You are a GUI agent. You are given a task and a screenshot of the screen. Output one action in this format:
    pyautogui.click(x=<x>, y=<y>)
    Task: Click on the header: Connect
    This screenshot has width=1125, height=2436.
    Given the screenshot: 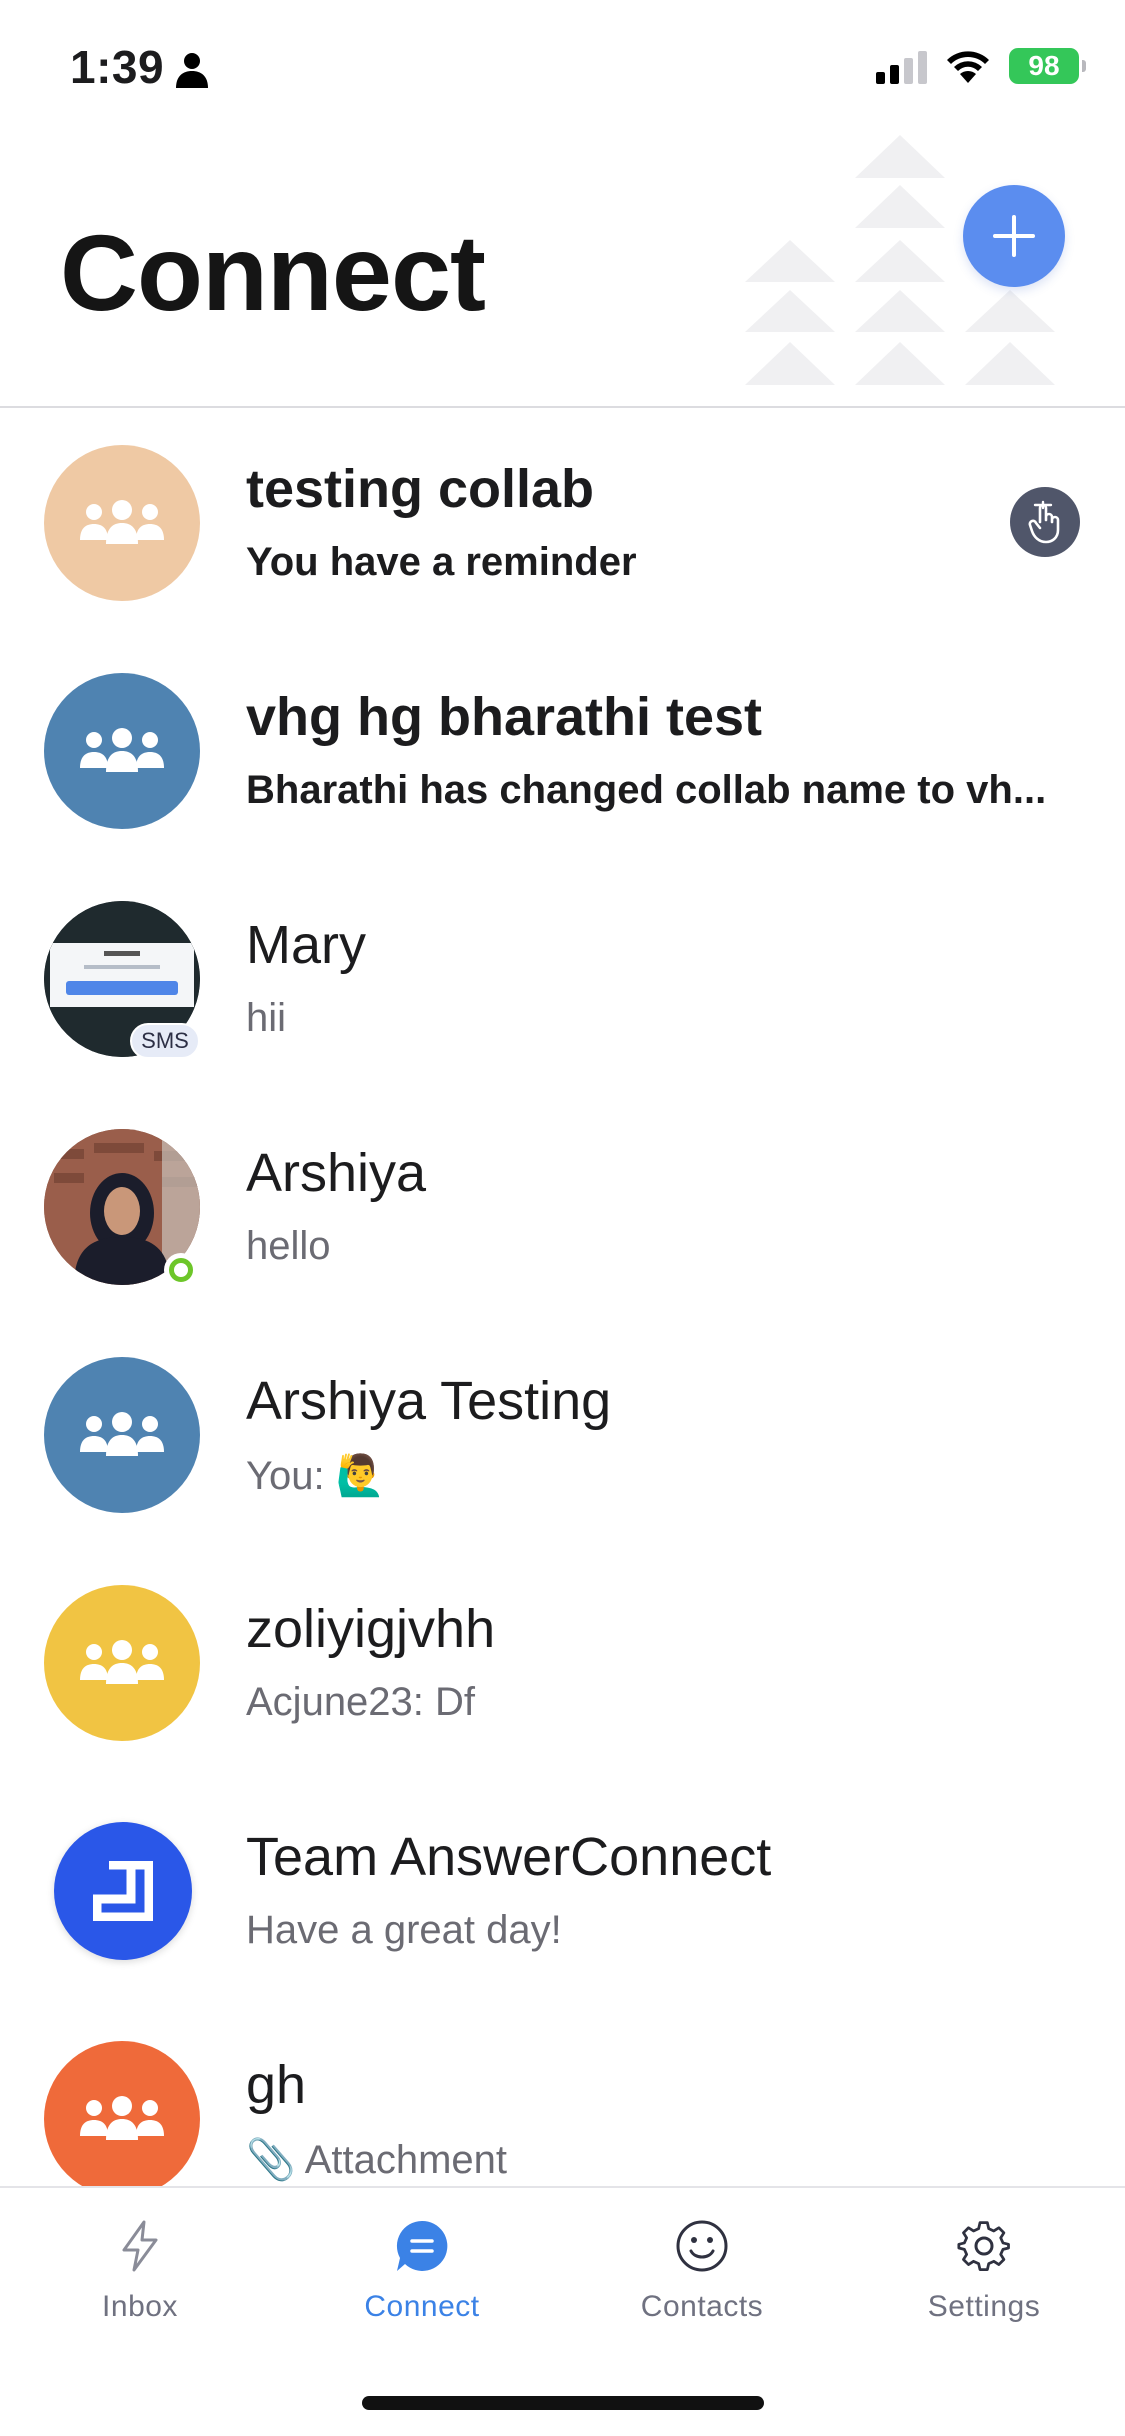 What is the action you would take?
    pyautogui.click(x=562, y=269)
    